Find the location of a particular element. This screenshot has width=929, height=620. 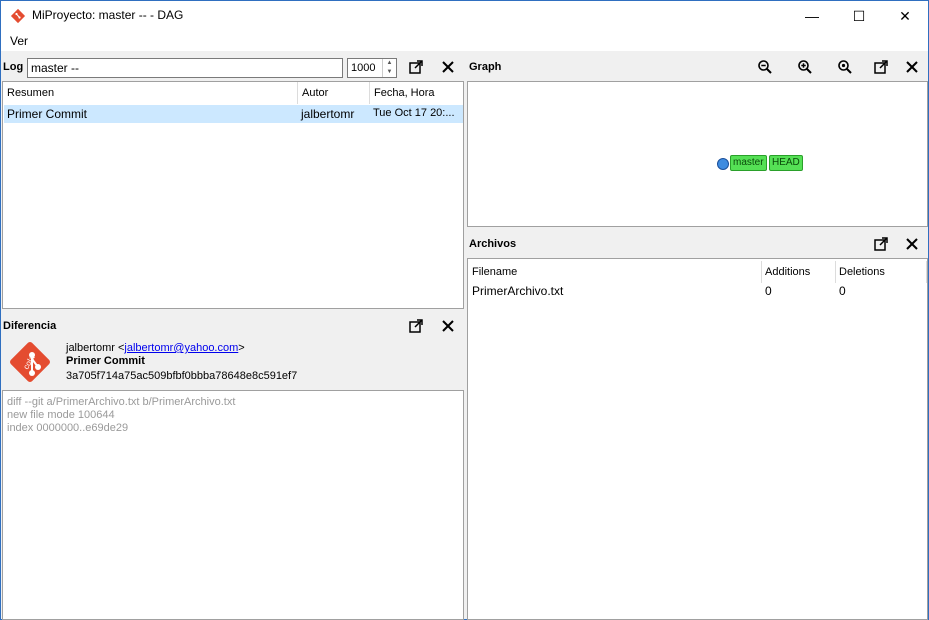

column-header-fecha: Fecha, Hora is located at coordinates (416, 93).